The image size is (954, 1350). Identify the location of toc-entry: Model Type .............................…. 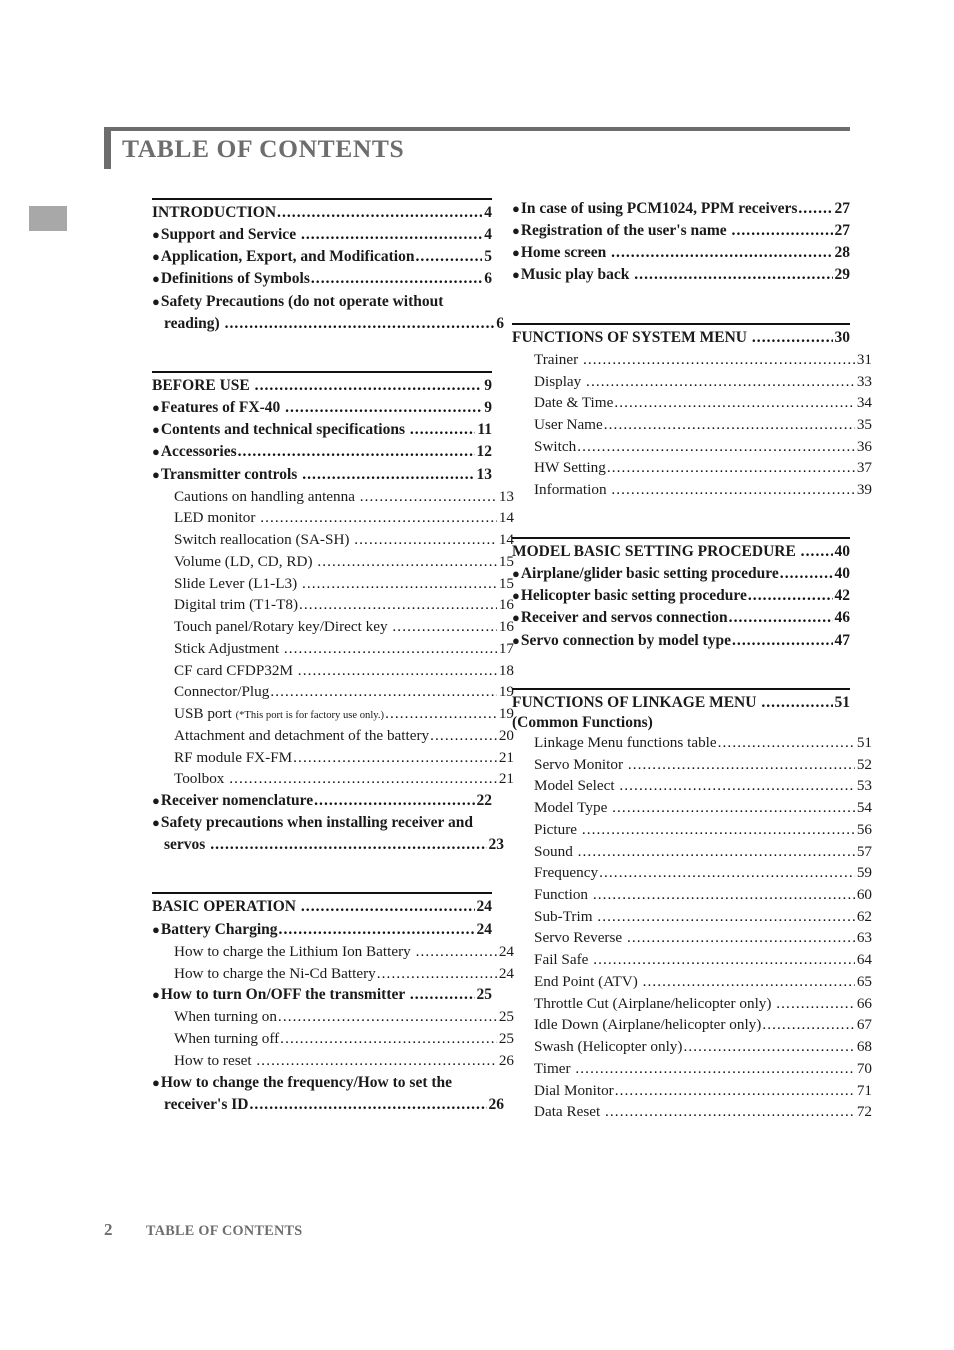
(692, 808).